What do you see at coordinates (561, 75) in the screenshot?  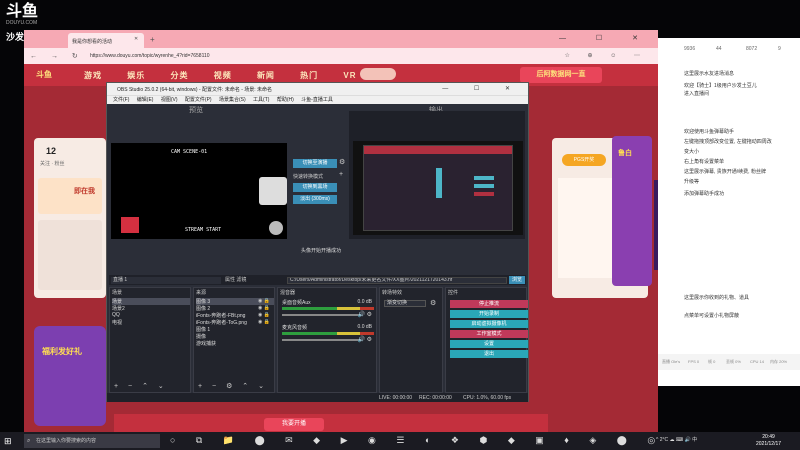 I see `site-banner: 后阿数据网一直` at bounding box center [561, 75].